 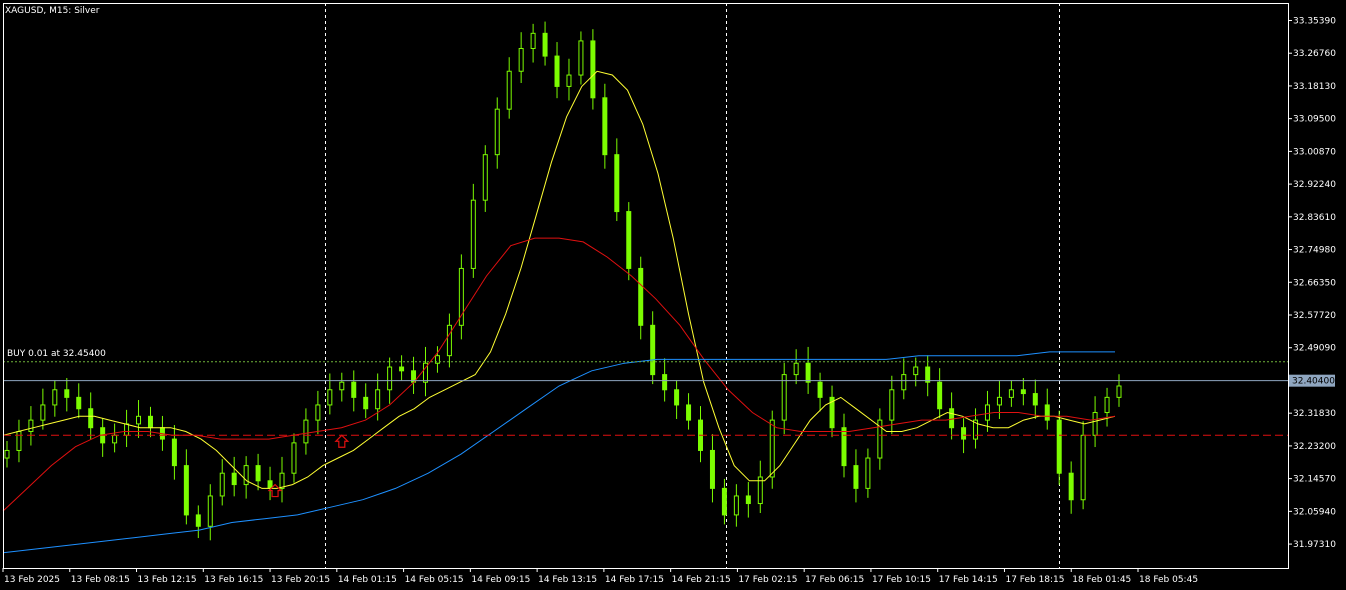 What do you see at coordinates (1314, 283) in the screenshot?
I see `price-tick-label: 32.66350` at bounding box center [1314, 283].